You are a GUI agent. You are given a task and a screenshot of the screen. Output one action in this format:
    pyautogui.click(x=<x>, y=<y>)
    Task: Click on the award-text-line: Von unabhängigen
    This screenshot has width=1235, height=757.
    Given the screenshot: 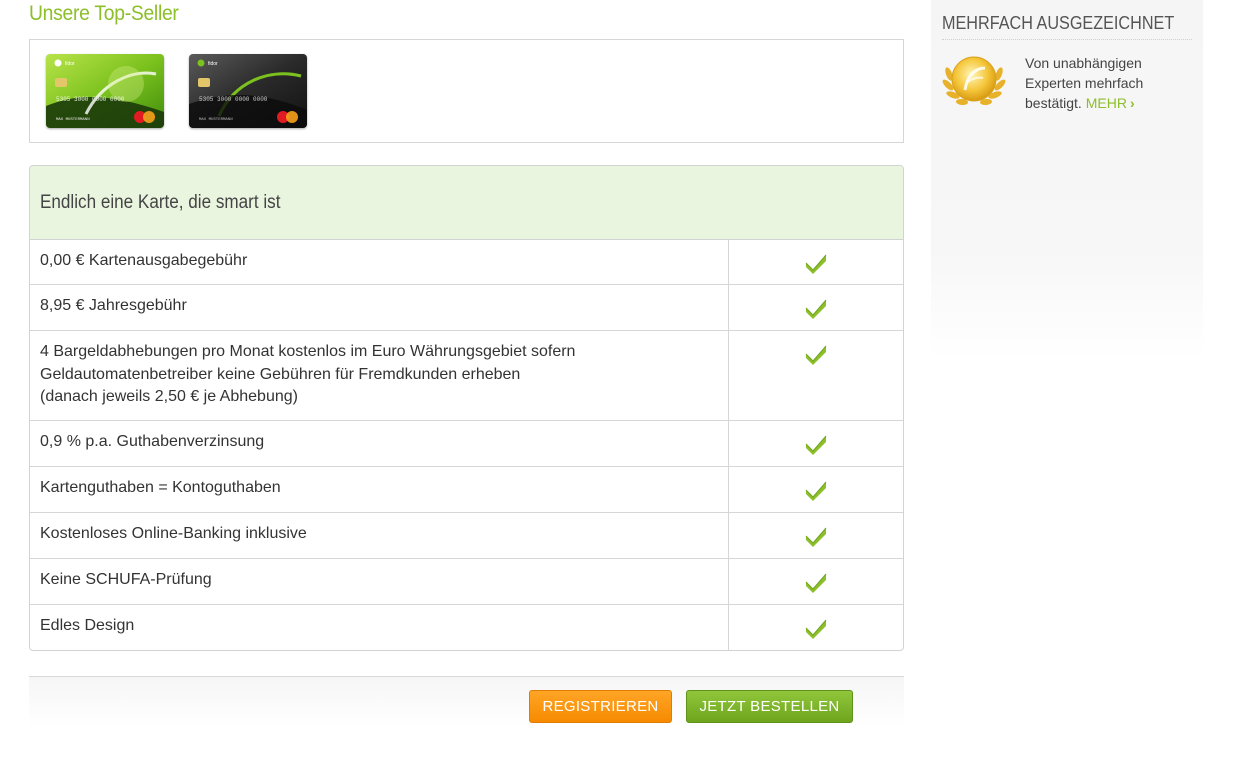 What is the action you would take?
    pyautogui.click(x=1083, y=63)
    